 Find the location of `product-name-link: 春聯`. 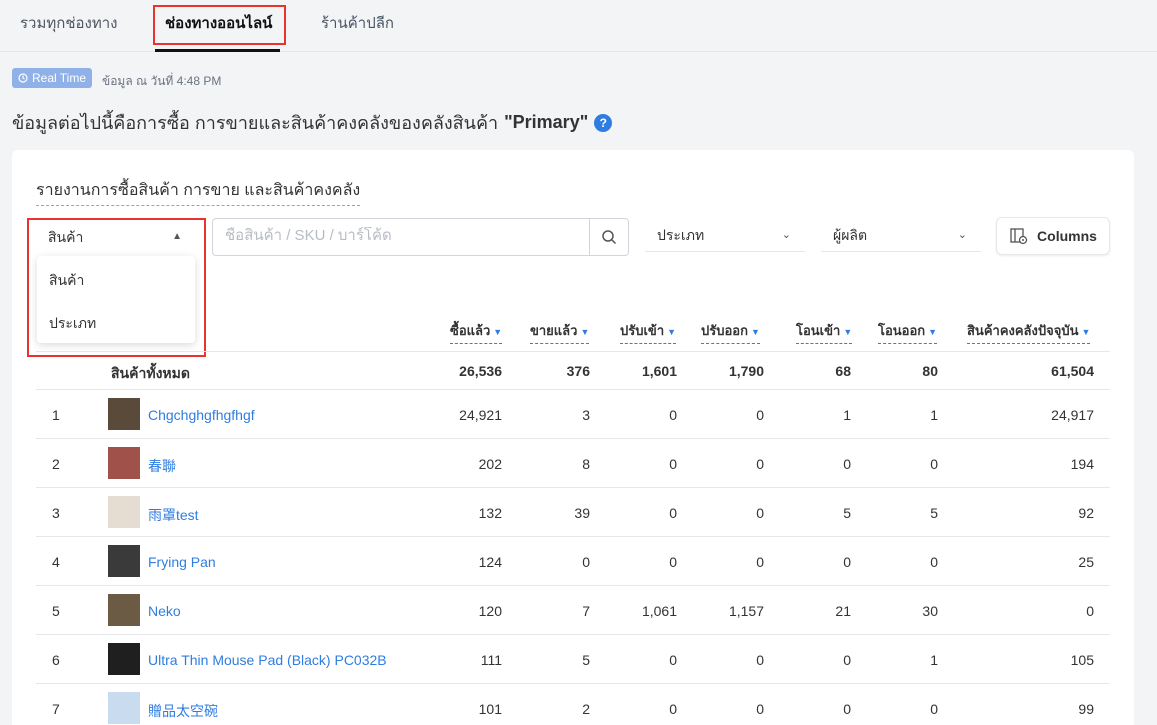

product-name-link: 春聯 is located at coordinates (162, 466).